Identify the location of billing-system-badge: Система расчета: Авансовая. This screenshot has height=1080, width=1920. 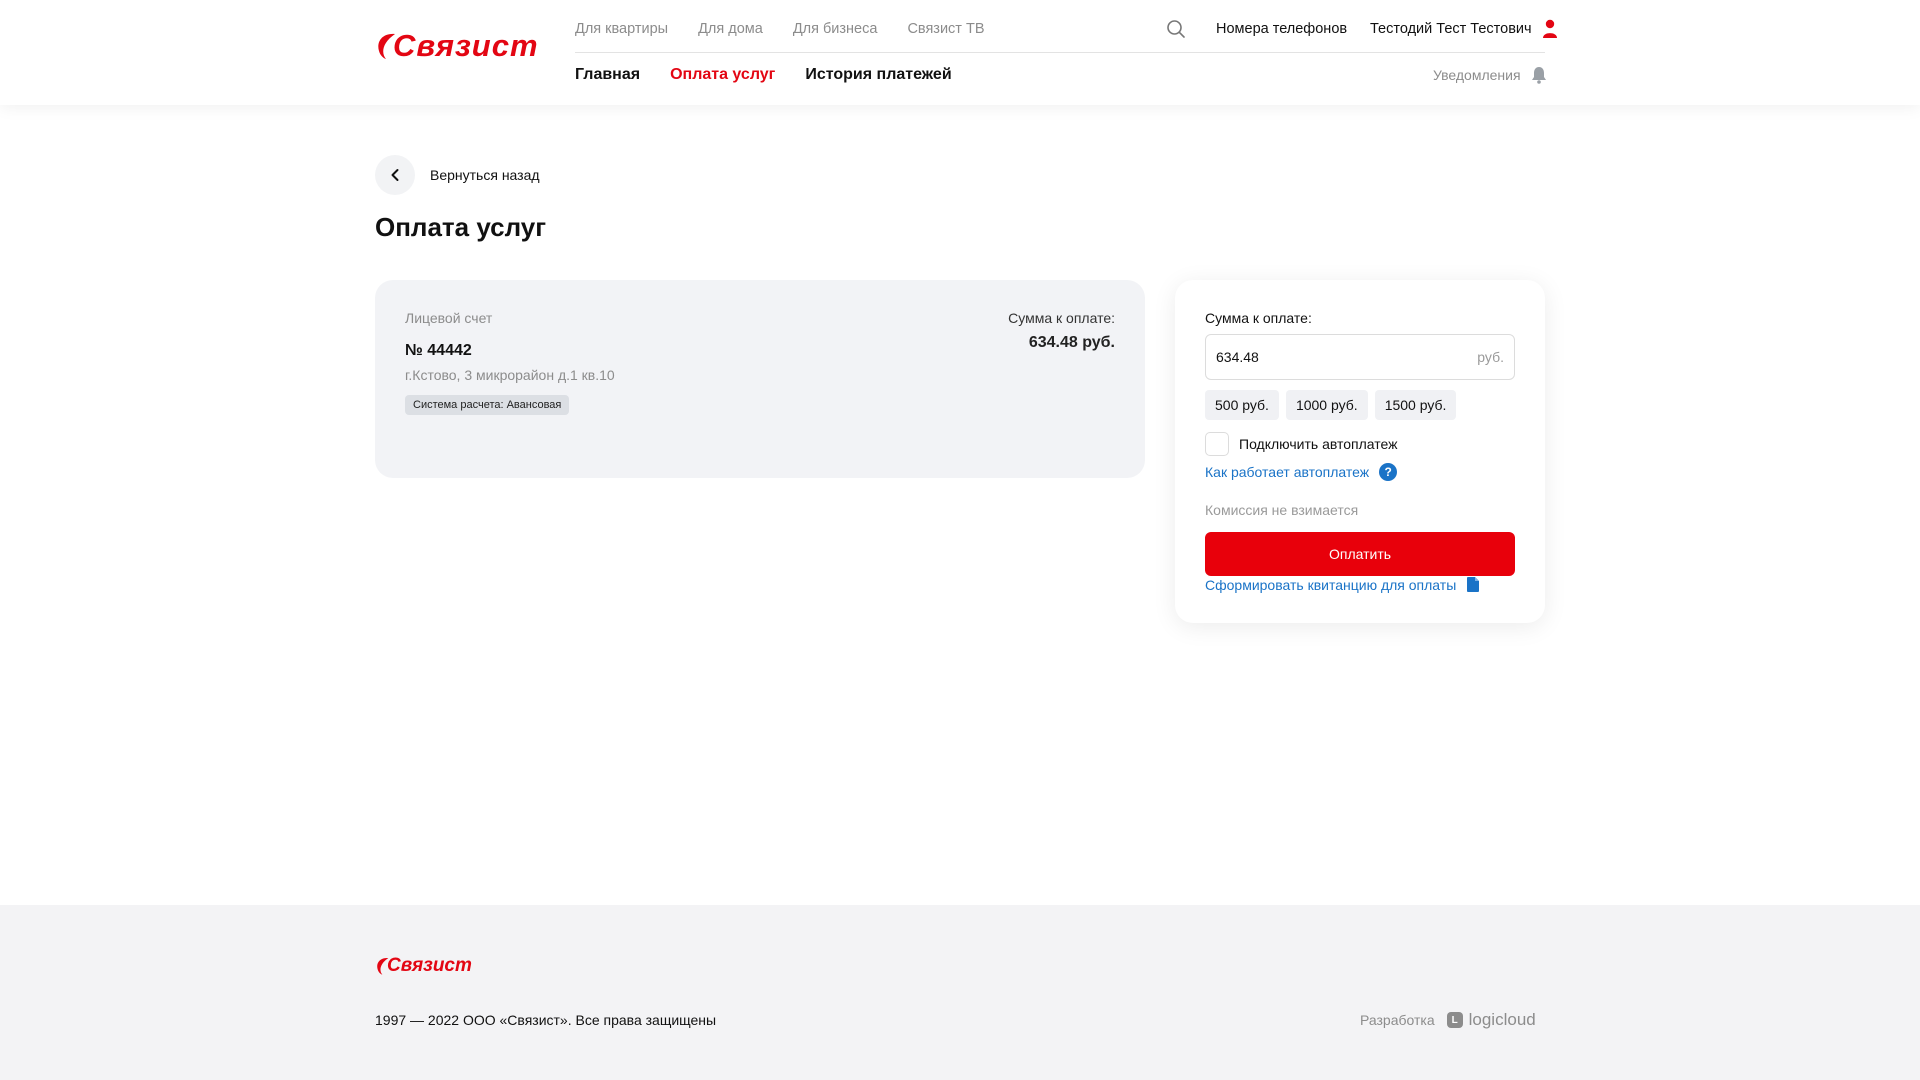
(487, 405).